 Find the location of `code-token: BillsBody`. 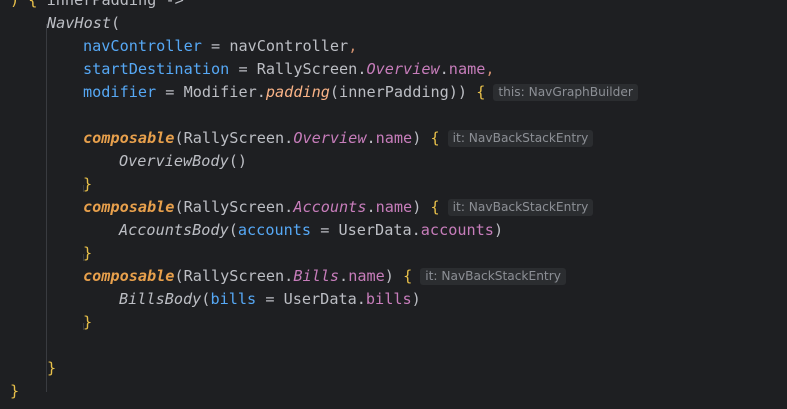

code-token: BillsBody is located at coordinates (160, 299).